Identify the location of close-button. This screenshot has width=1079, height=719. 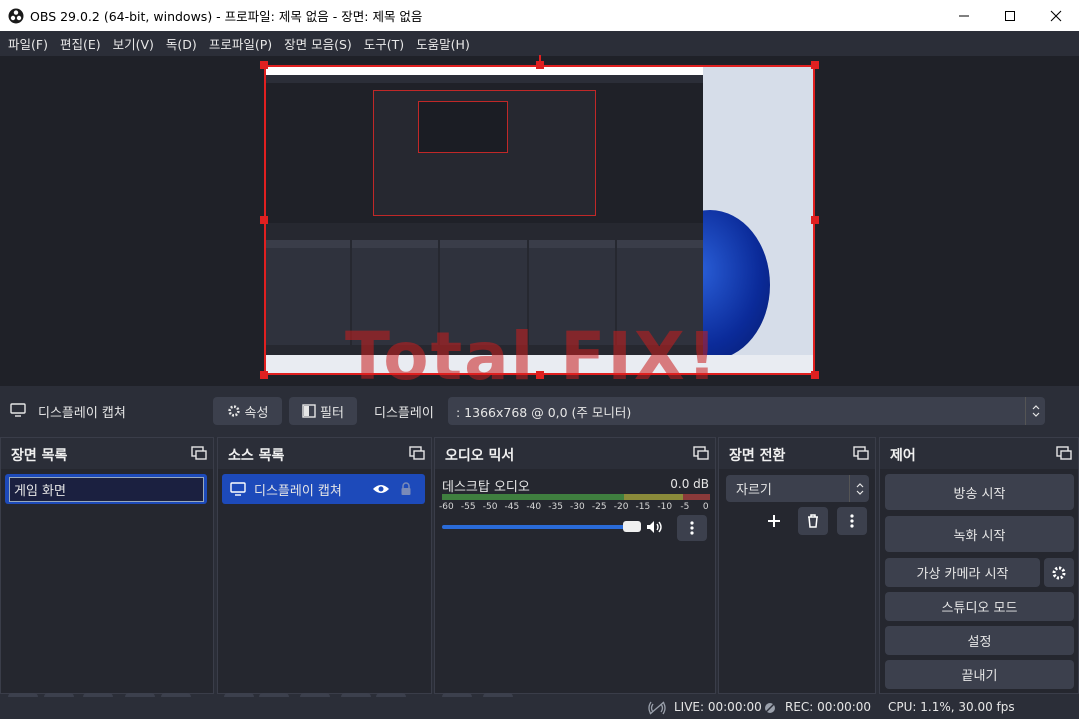
(1056, 15).